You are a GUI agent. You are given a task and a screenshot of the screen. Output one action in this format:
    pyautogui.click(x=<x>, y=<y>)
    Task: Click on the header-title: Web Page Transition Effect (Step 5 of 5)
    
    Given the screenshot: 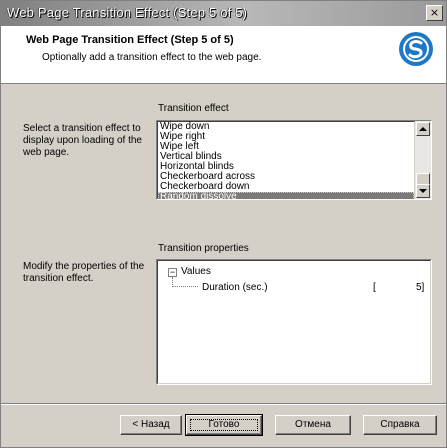 What is the action you would take?
    pyautogui.click(x=130, y=40)
    